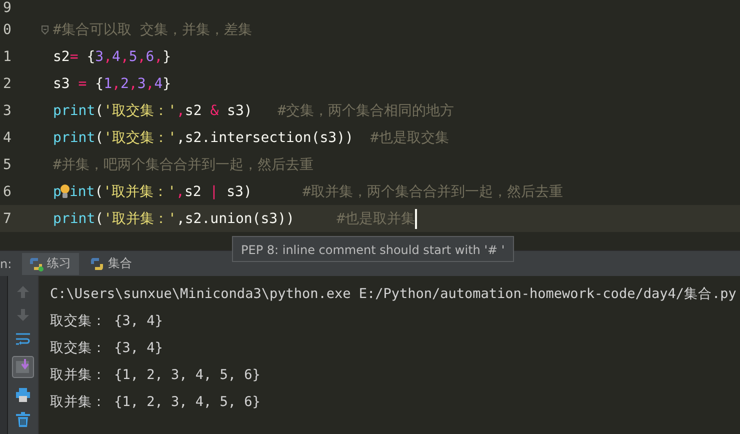 The image size is (740, 434). I want to click on code-keyword: p, so click(57, 192).